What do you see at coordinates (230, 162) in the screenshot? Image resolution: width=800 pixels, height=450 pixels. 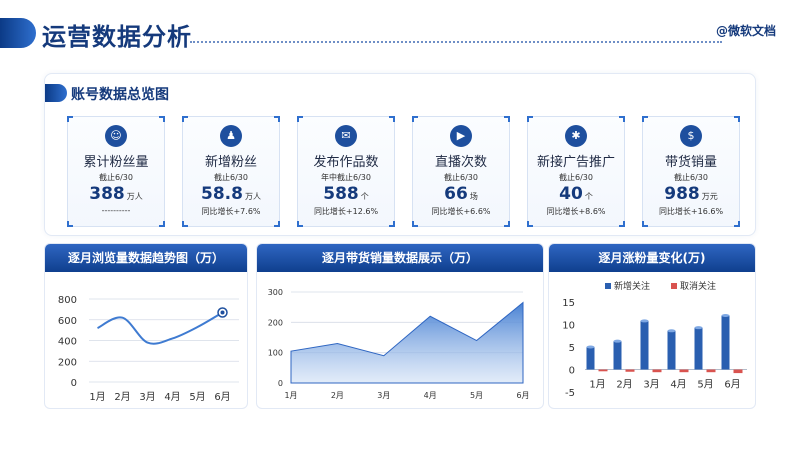 I see `kpi-label: 新增粉丝` at bounding box center [230, 162].